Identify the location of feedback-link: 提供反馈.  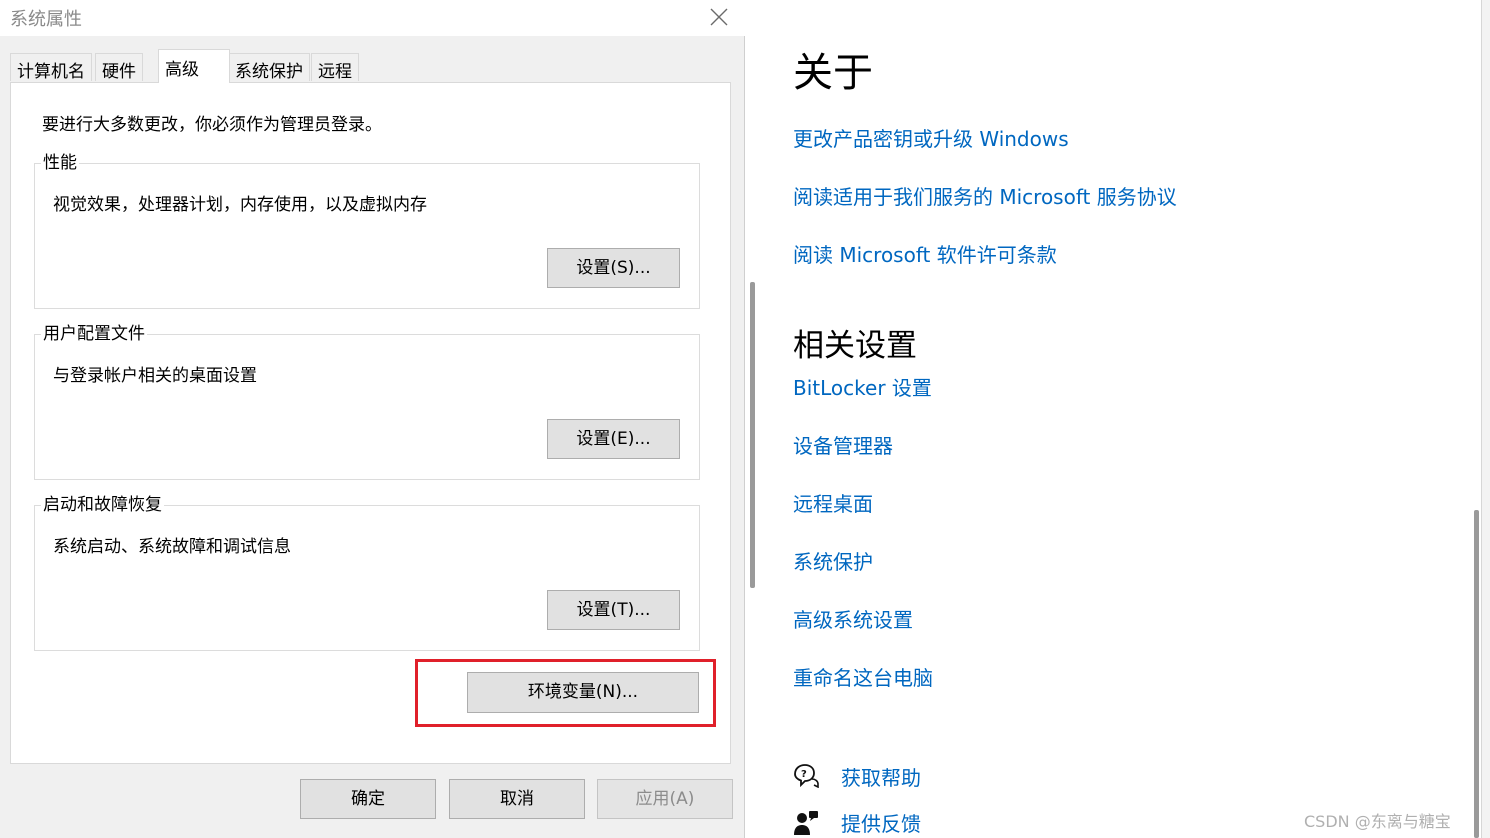
(881, 822).